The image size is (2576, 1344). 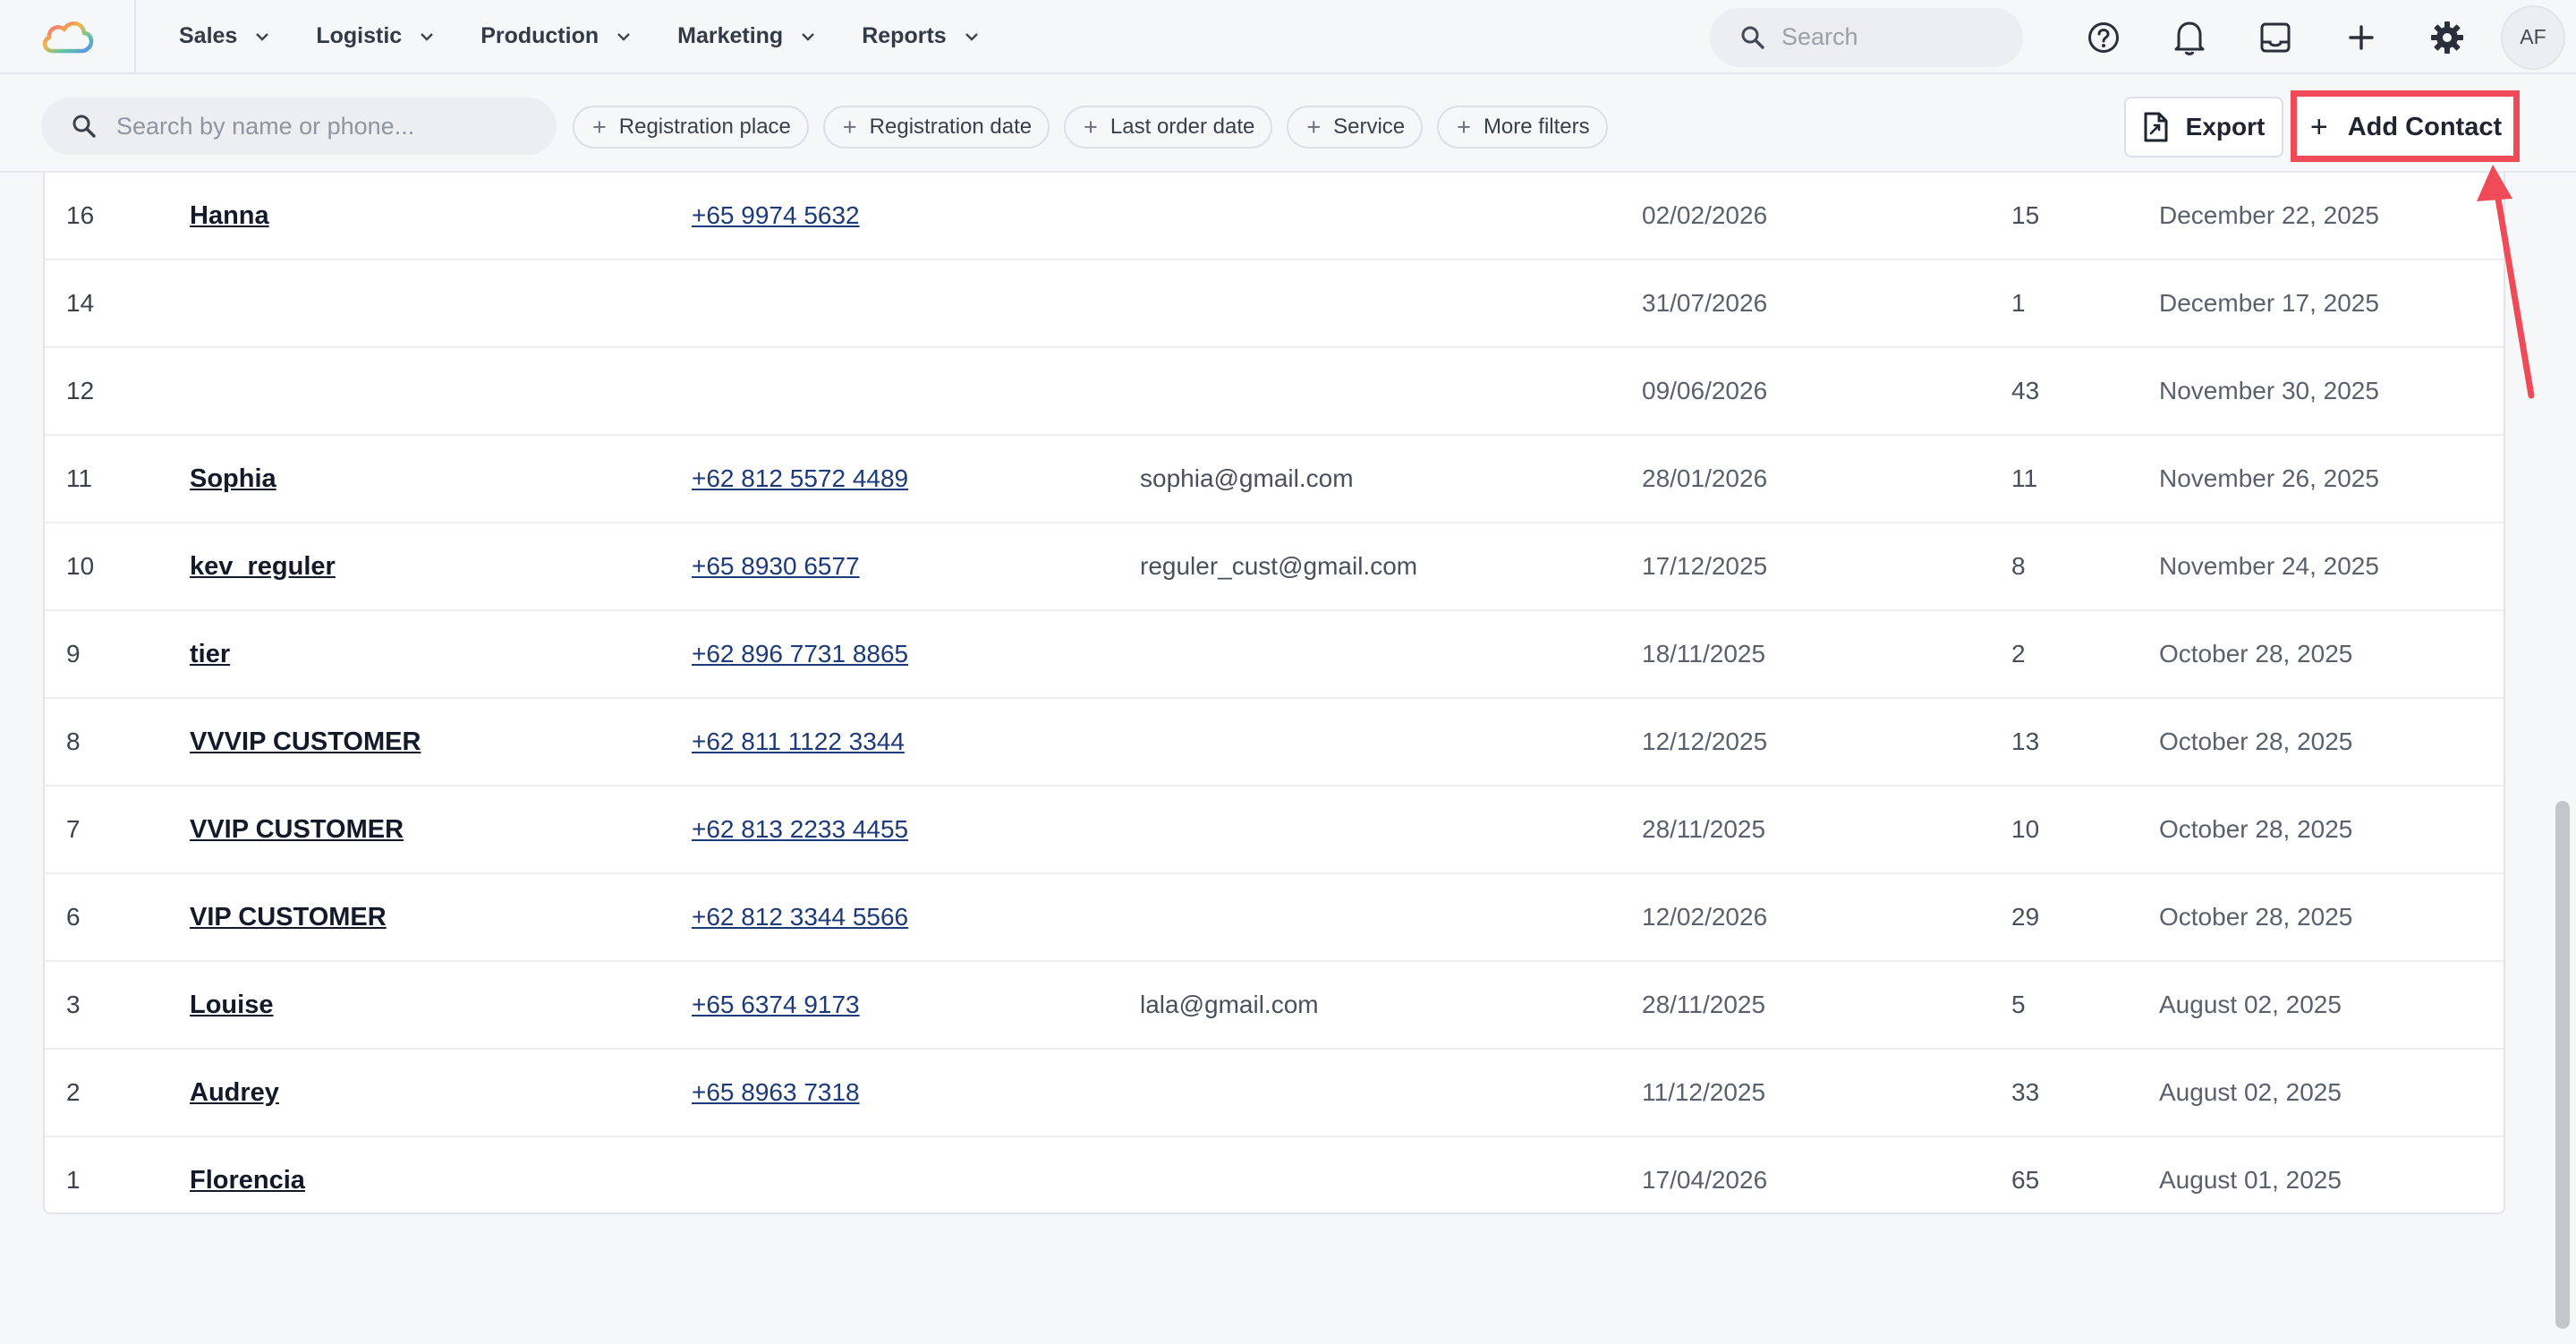 What do you see at coordinates (210, 654) in the screenshot?
I see `contact-name-link: tier` at bounding box center [210, 654].